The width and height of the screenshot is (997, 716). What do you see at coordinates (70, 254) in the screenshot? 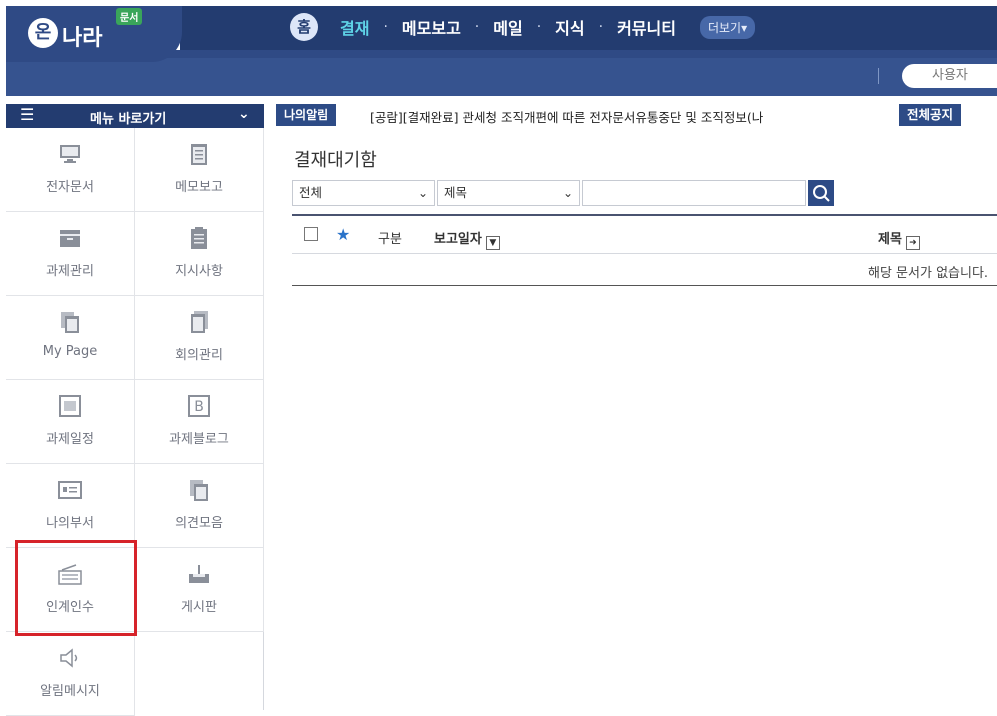
I see `sidebar-item-task: 과제관리` at bounding box center [70, 254].